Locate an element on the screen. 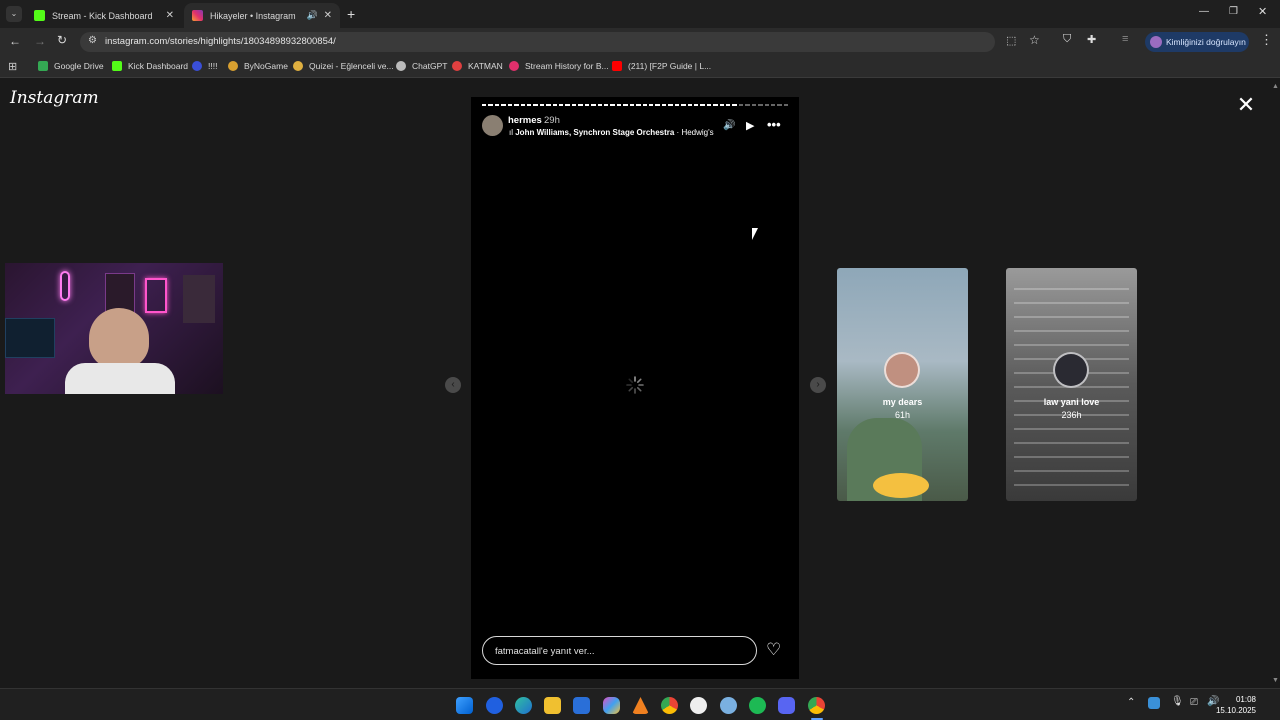  highlight-card: my dears 61h is located at coordinates (902, 384).